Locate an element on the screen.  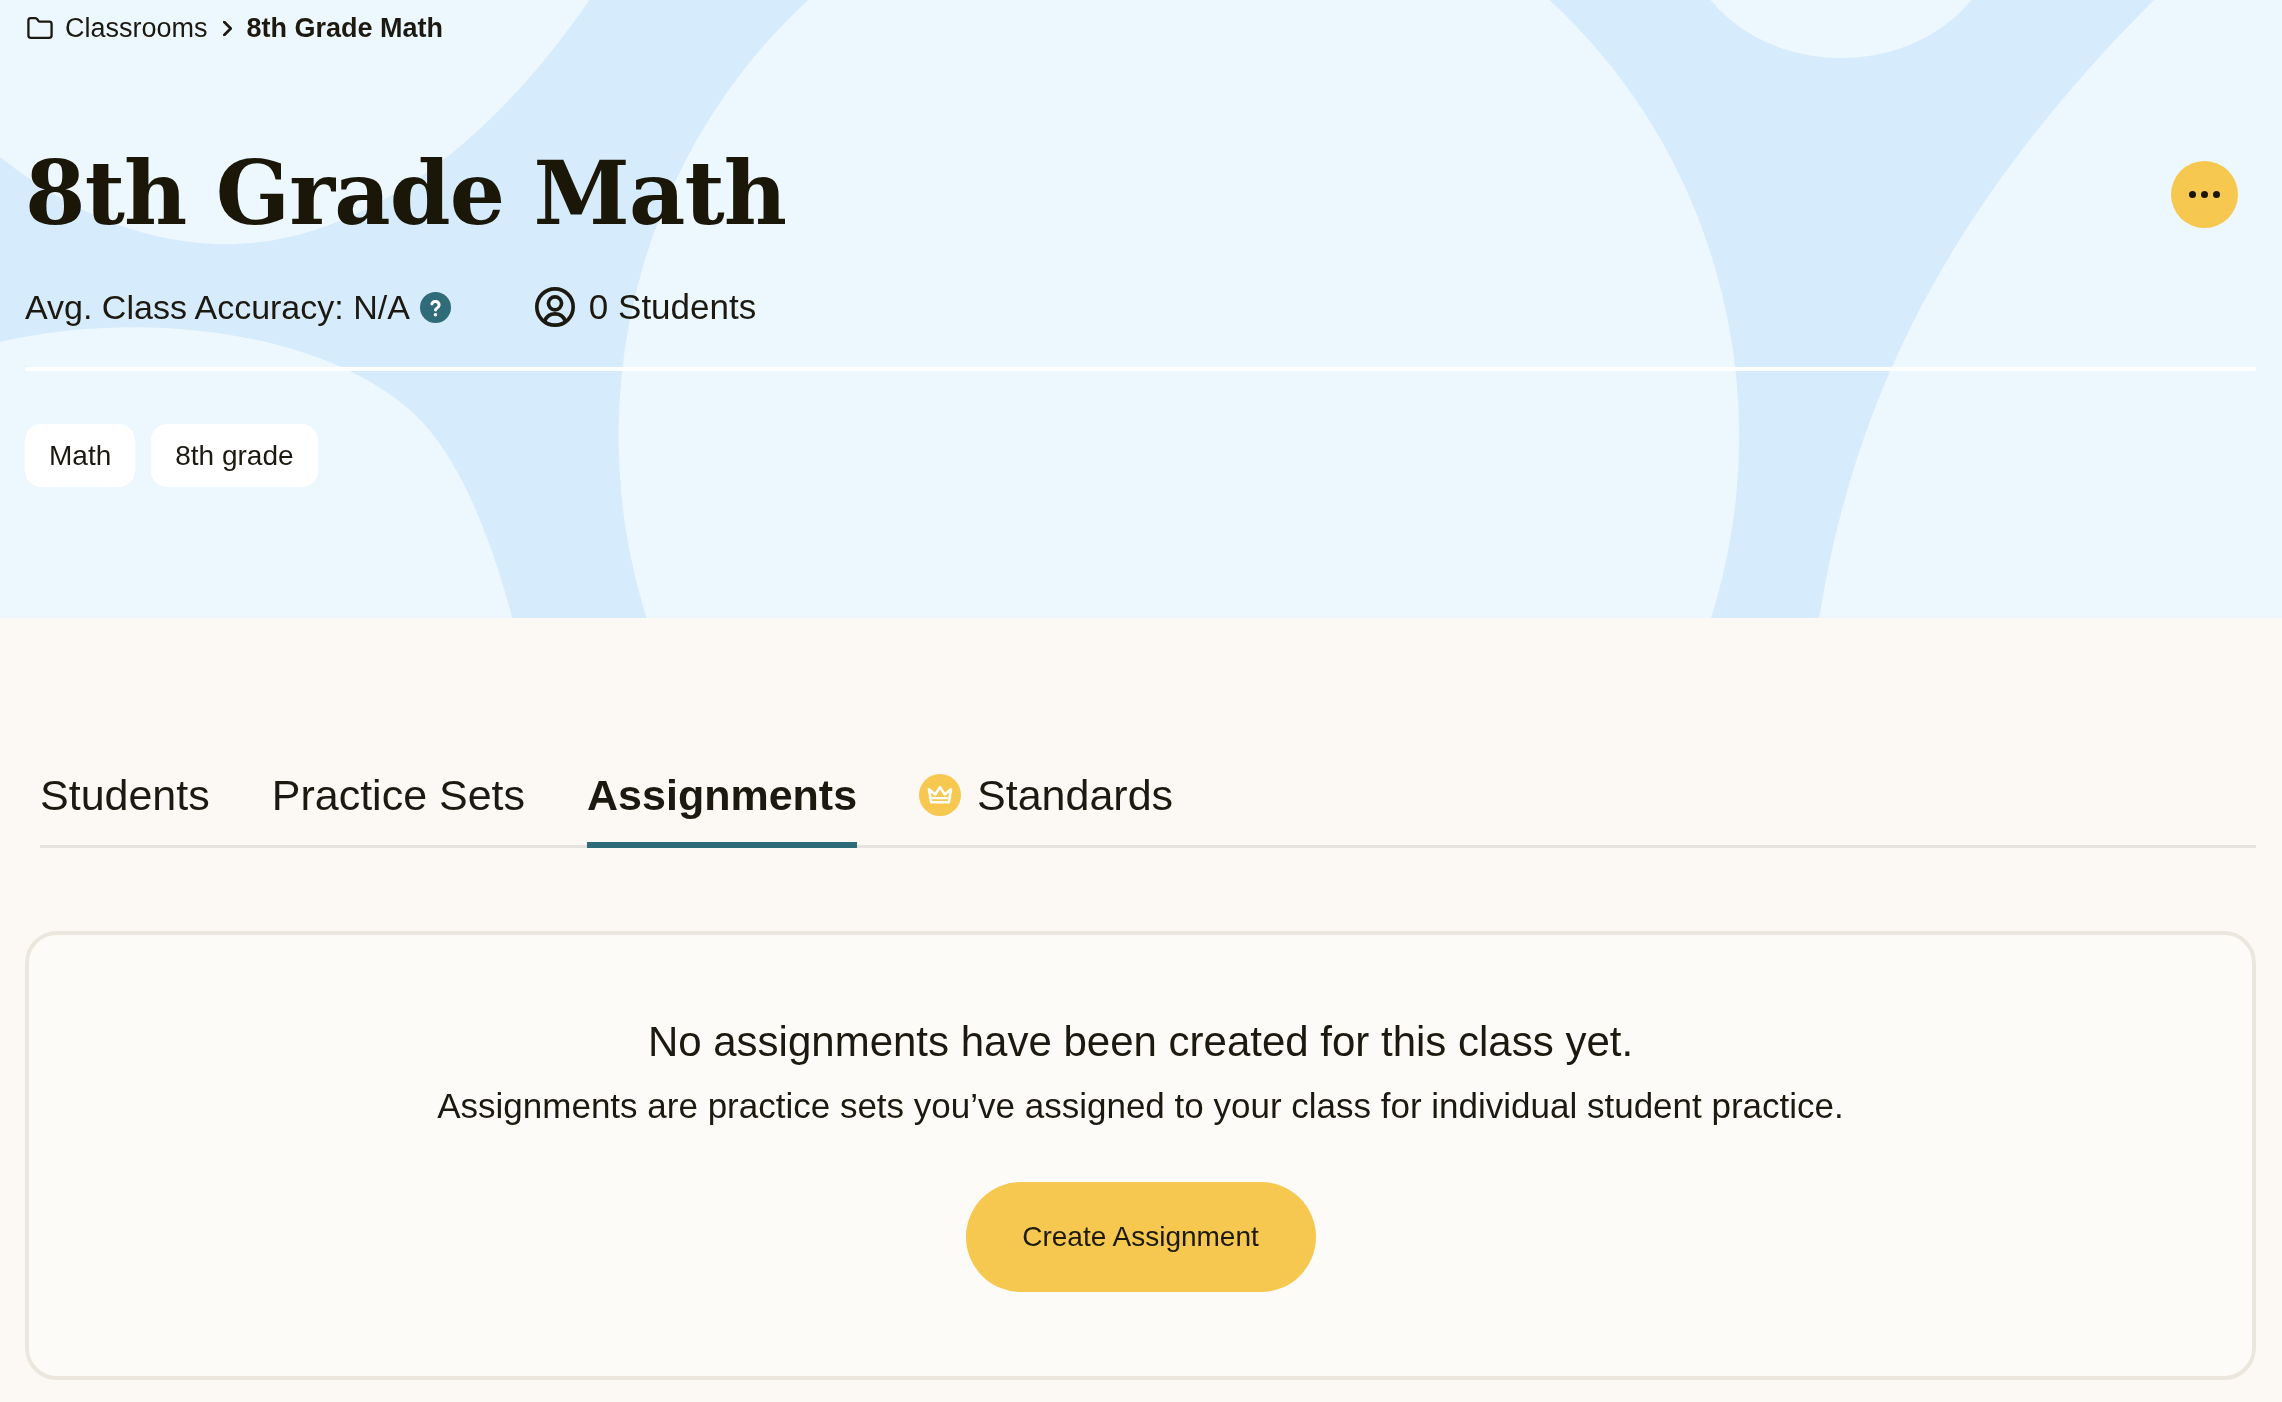
ellipsis-icon is located at coordinates (2204, 194).